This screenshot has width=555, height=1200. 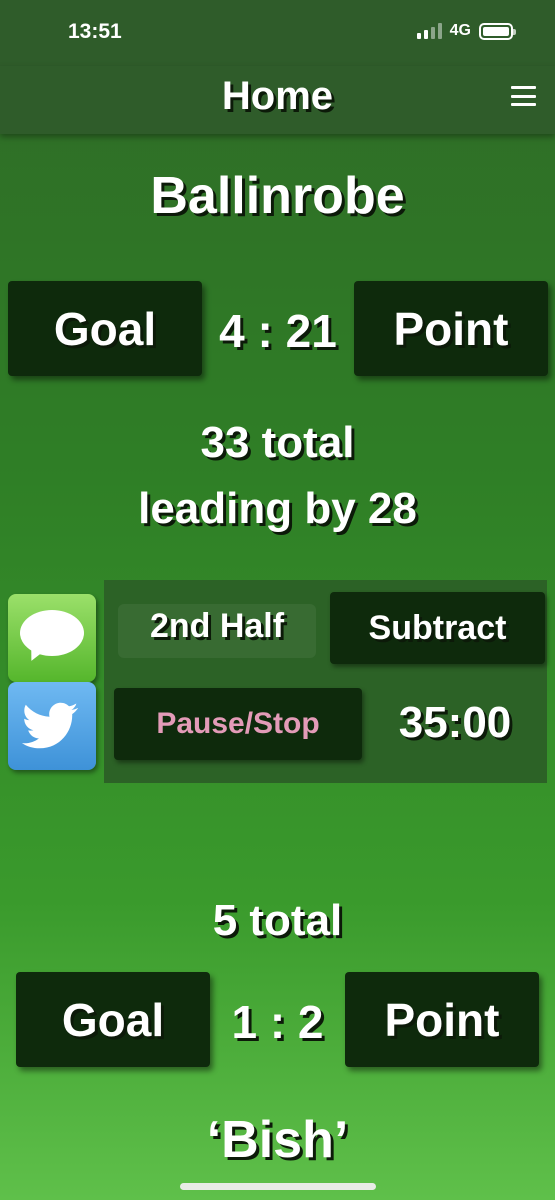 I want to click on battery-icon, so click(x=497, y=31).